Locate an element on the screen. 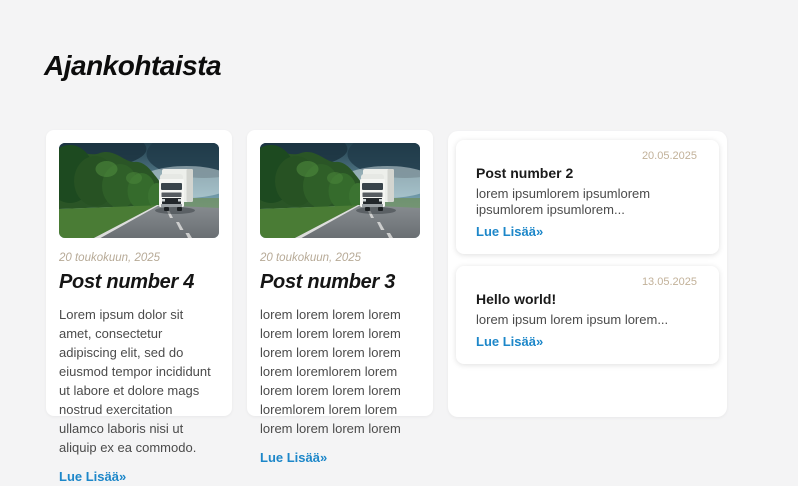 The width and height of the screenshot is (798, 486). post-4-title: Post number 4 is located at coordinates (127, 282).